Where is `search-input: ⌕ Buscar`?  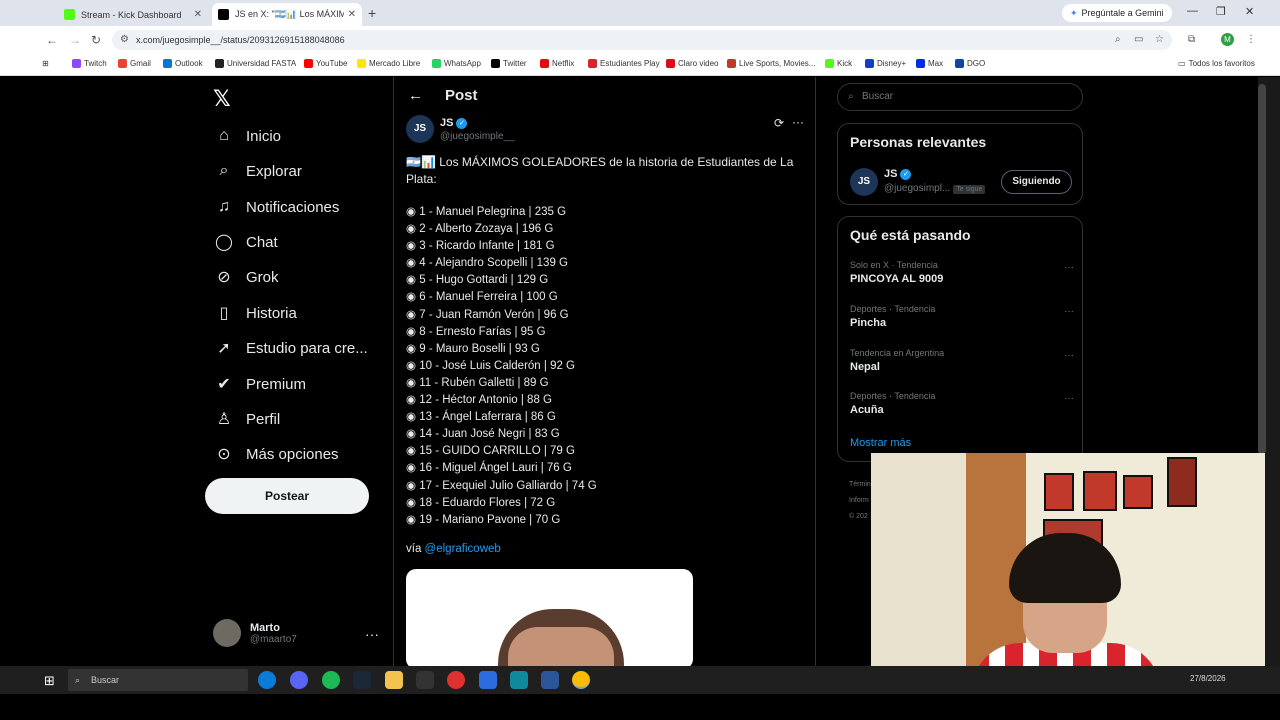
search-input: ⌕ Buscar is located at coordinates (960, 97).